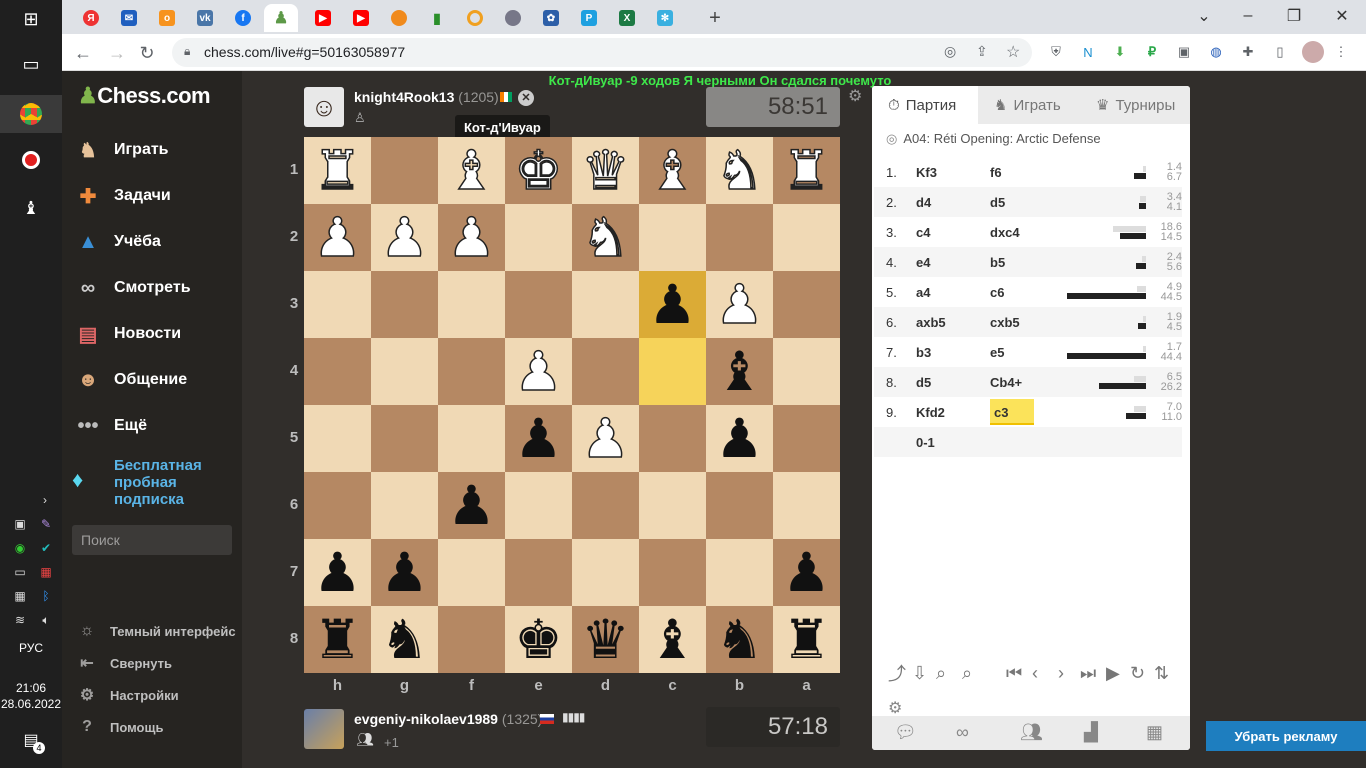  What do you see at coordinates (1031, 732) in the screenshot?
I see `players-icon: 👥︎` at bounding box center [1031, 732].